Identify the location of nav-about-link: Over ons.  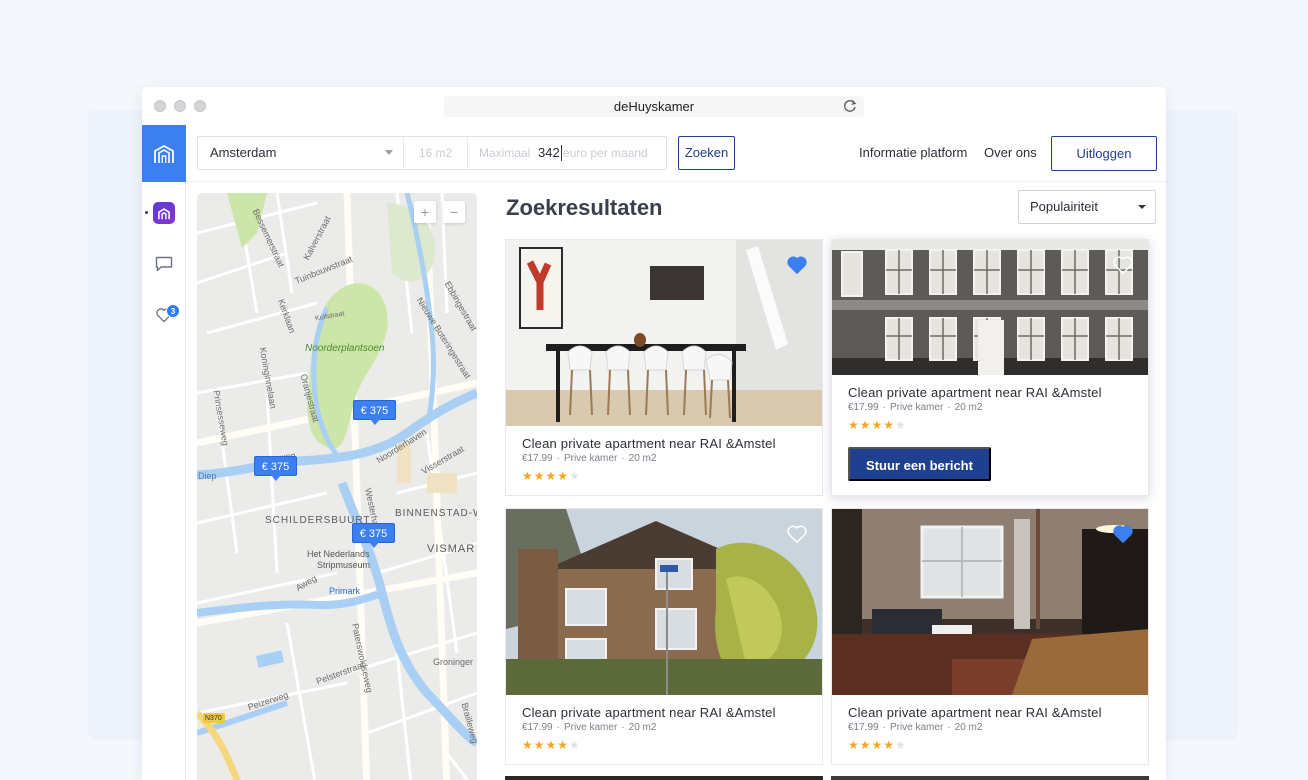
(1010, 153).